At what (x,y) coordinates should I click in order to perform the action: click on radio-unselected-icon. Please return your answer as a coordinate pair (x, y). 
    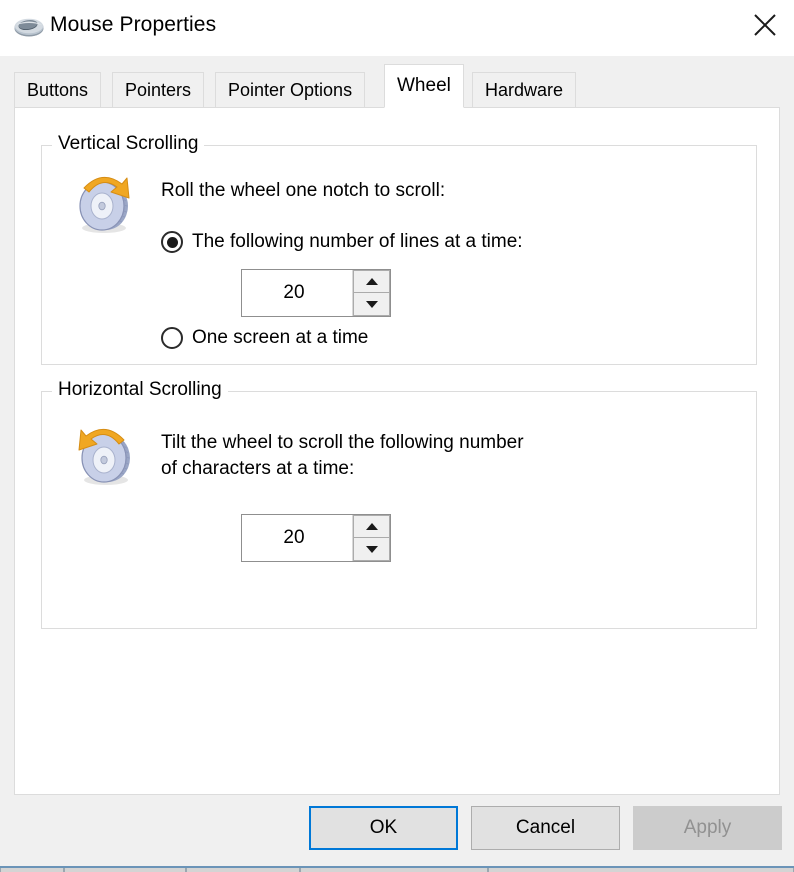
    Looking at the image, I should click on (172, 338).